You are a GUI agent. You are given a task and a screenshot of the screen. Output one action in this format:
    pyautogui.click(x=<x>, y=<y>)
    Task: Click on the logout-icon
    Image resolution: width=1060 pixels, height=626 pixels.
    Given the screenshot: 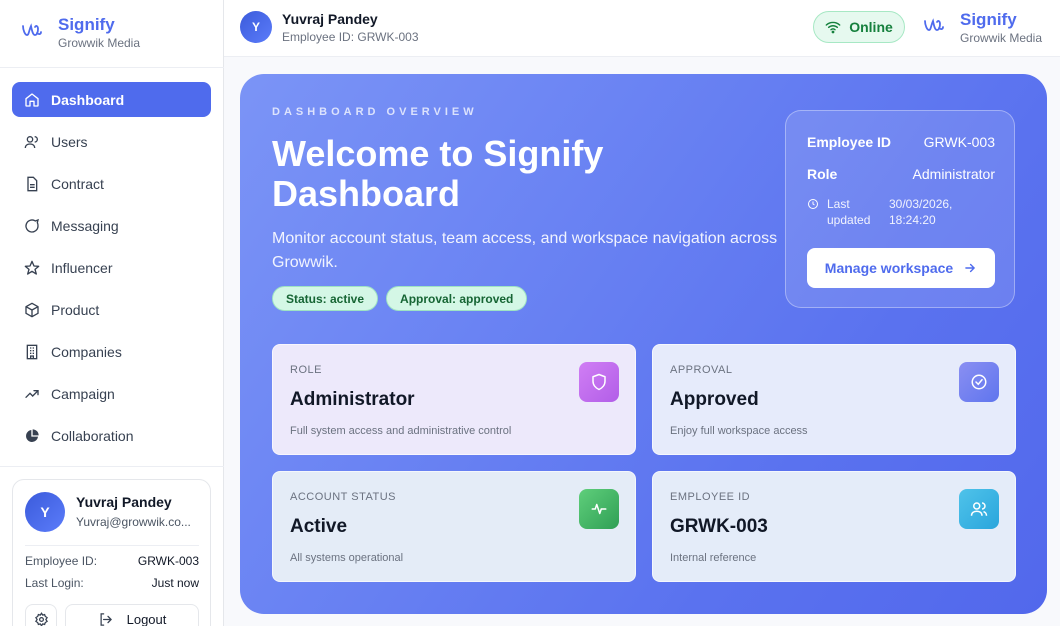 What is the action you would take?
    pyautogui.click(x=106, y=619)
    